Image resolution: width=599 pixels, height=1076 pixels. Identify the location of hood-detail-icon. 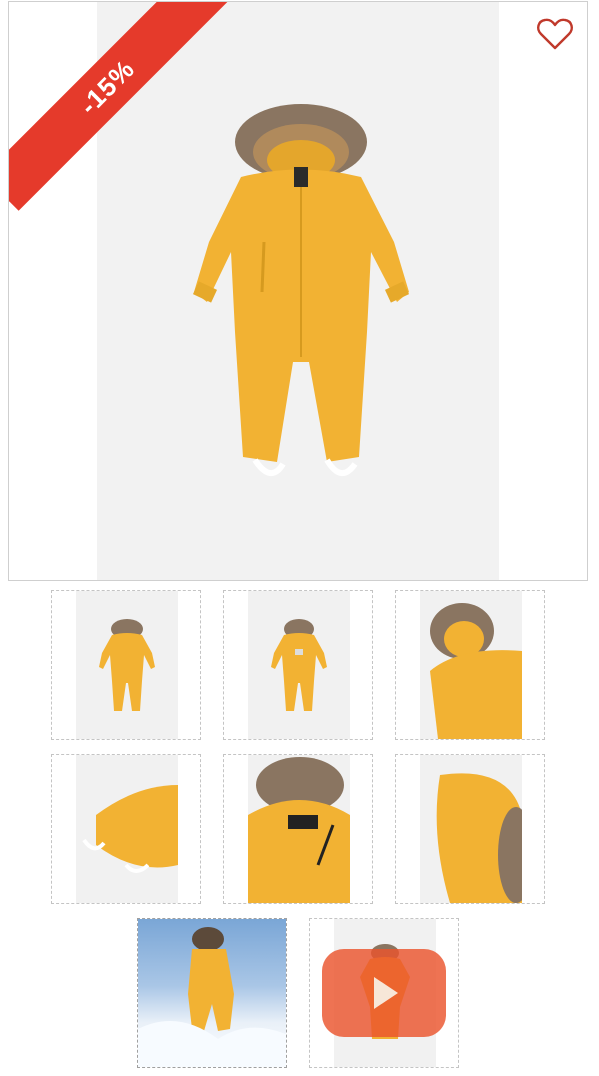
(476, 671).